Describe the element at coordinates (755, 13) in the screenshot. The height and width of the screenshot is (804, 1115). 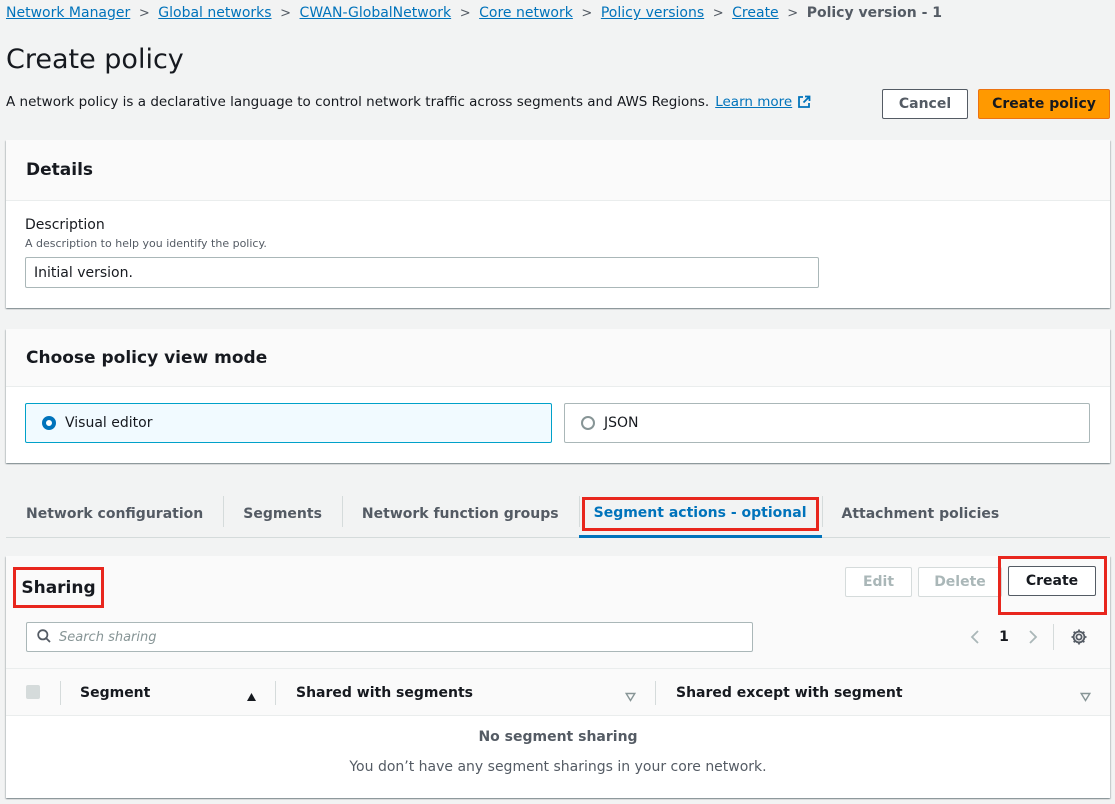
I see `breadcrumb-create: Create` at that location.